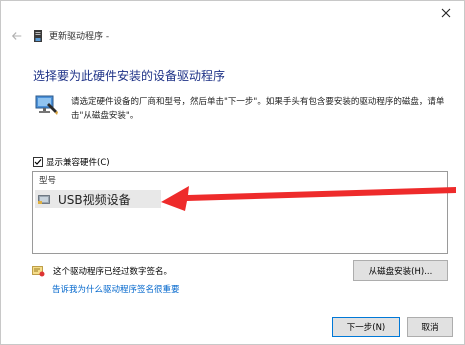  Describe the element at coordinates (308, 198) in the screenshot. I see `red-arrow-annotation` at that location.